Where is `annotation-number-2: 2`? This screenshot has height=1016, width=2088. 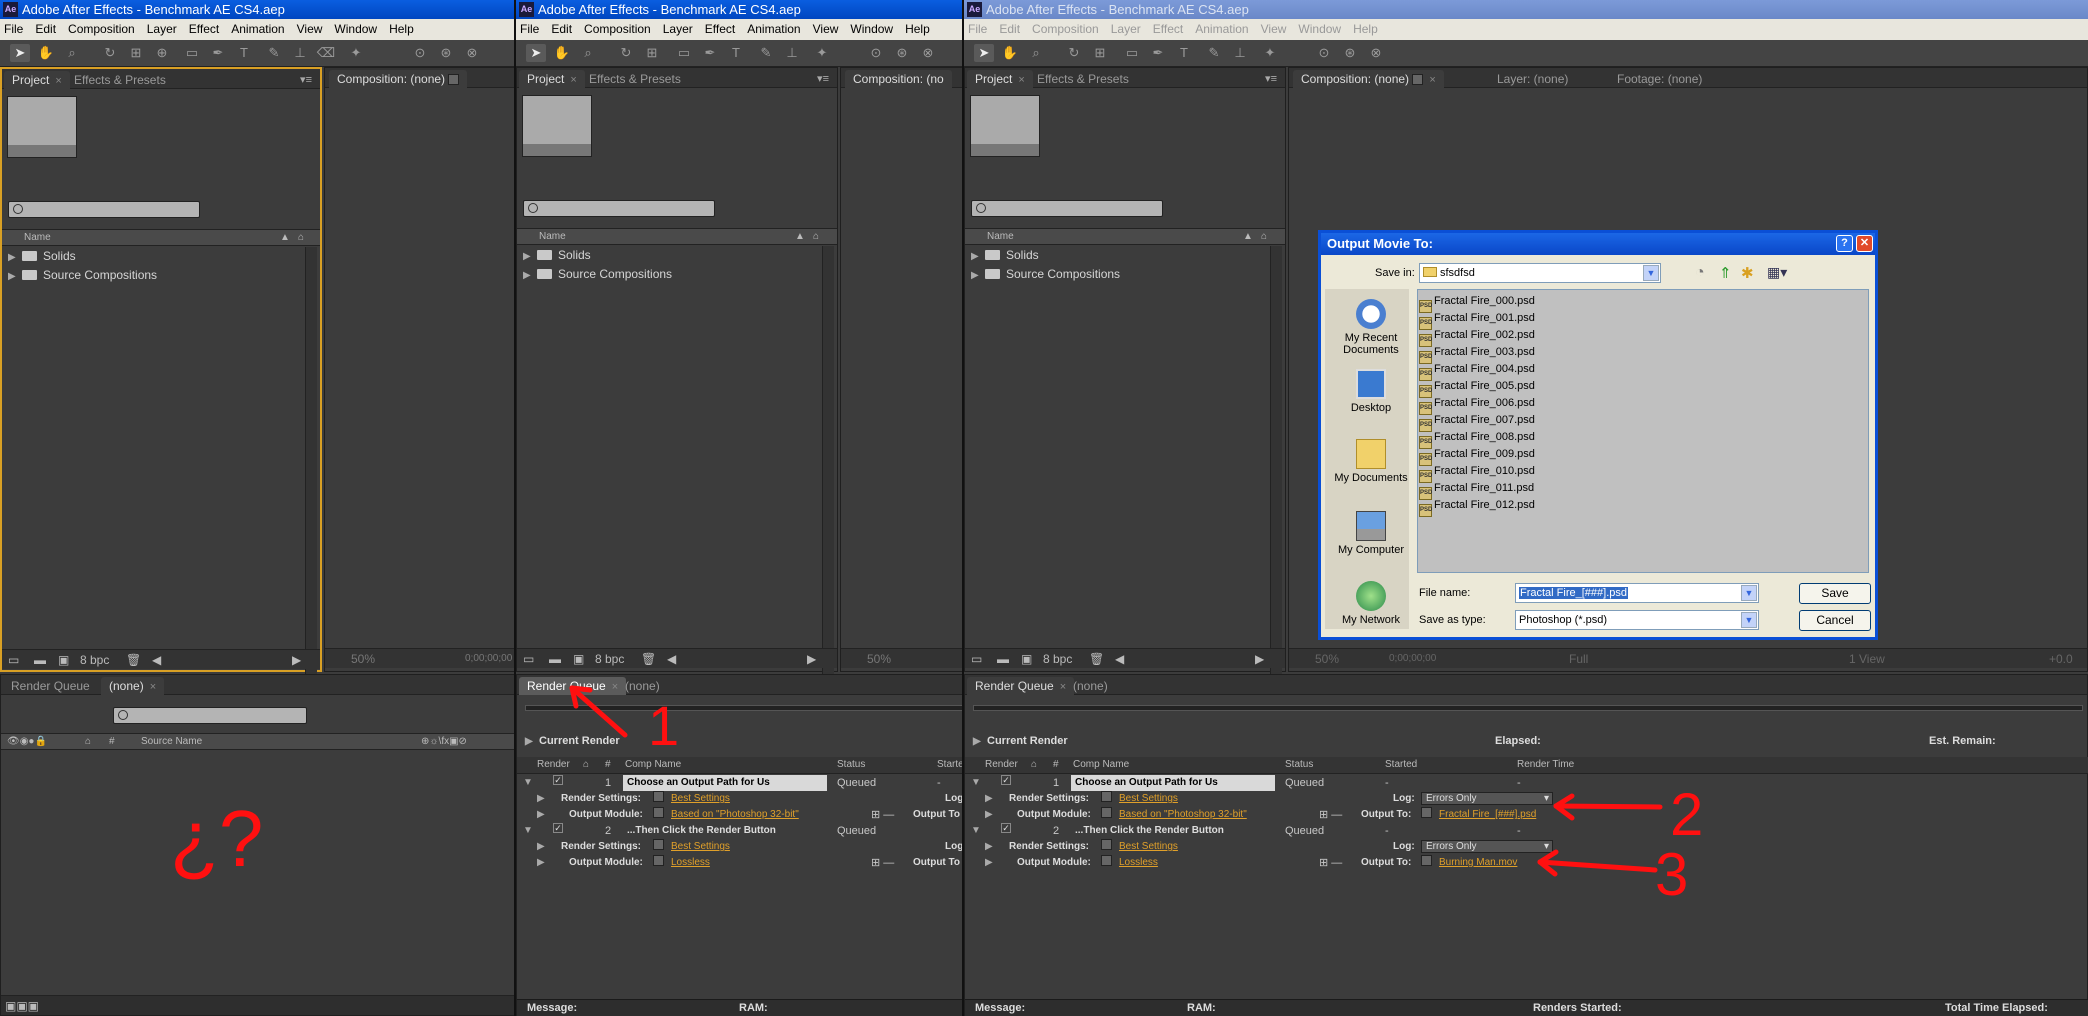 annotation-number-2: 2 is located at coordinates (1686, 814).